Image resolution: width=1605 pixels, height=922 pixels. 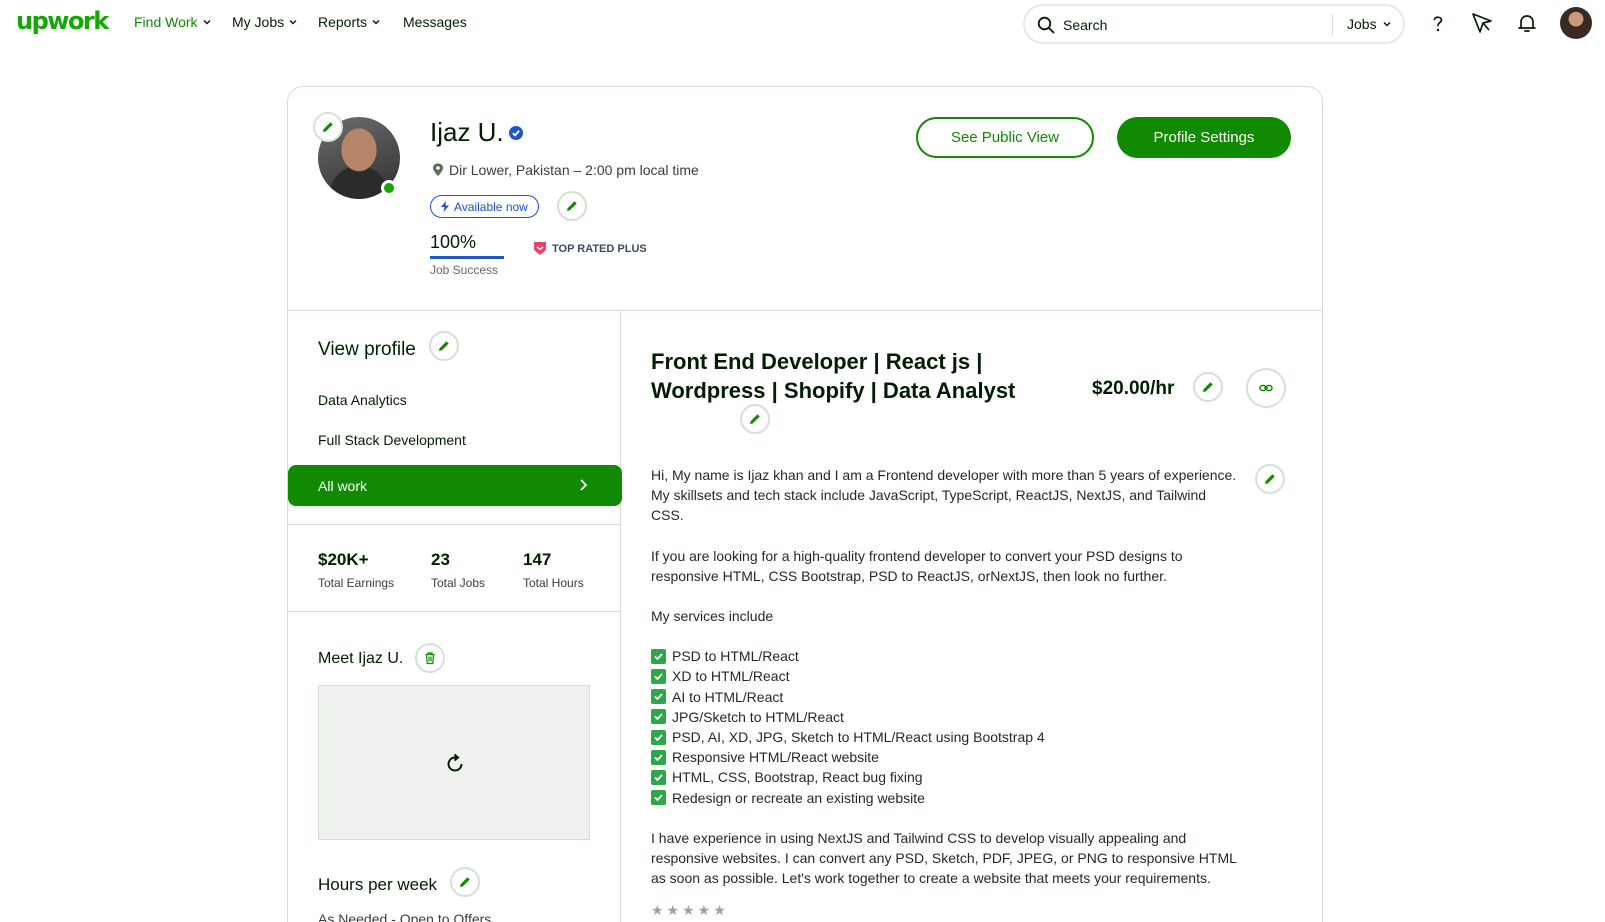 I want to click on freelancer-name: Ijaz U., so click(x=477, y=132).